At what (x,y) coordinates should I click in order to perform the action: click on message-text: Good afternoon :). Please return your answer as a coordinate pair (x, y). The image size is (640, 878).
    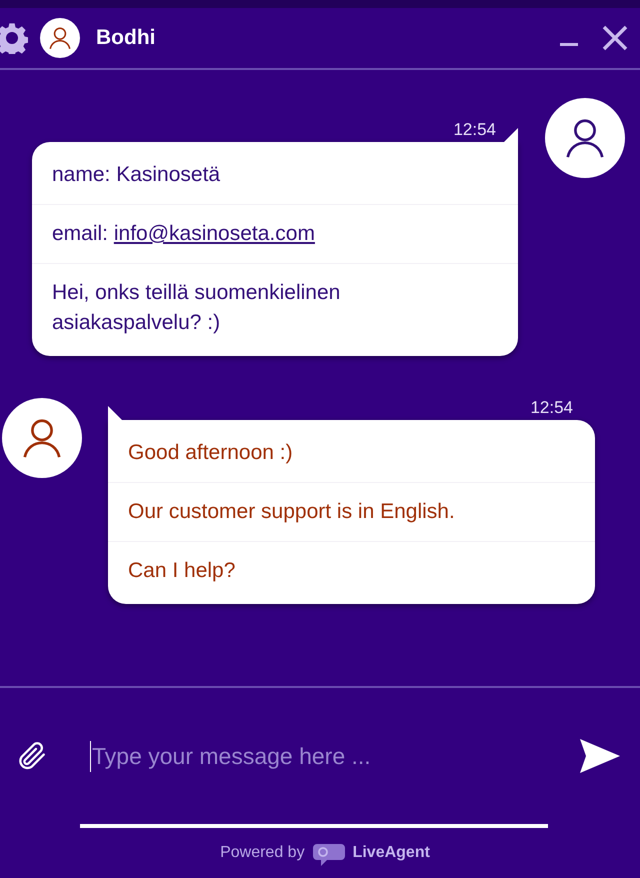
    Looking at the image, I should click on (210, 453).